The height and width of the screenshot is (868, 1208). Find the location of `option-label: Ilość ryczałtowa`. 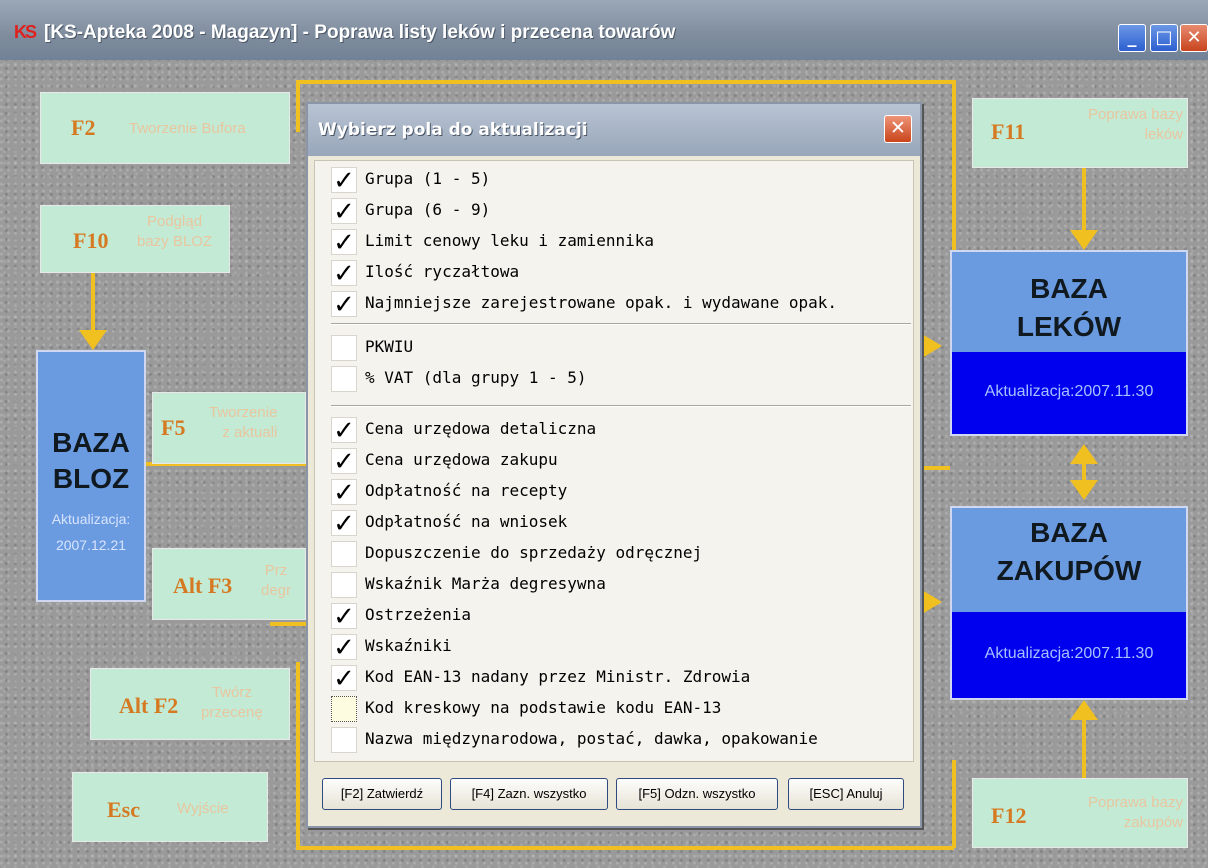

option-label: Ilość ryczałtowa is located at coordinates (442, 271).